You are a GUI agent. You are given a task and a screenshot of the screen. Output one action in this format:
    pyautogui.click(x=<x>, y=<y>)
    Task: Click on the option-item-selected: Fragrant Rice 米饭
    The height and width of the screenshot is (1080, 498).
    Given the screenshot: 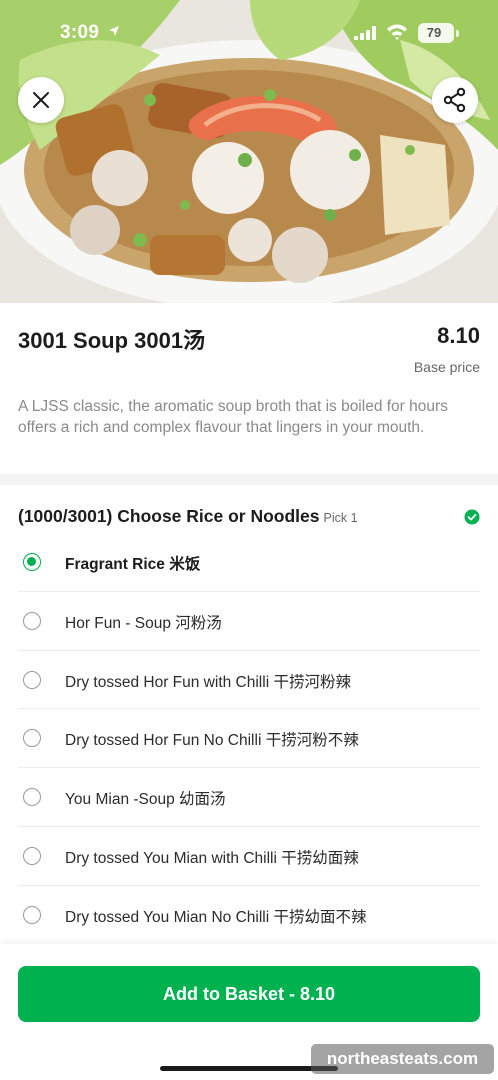 What is the action you would take?
    pyautogui.click(x=249, y=562)
    